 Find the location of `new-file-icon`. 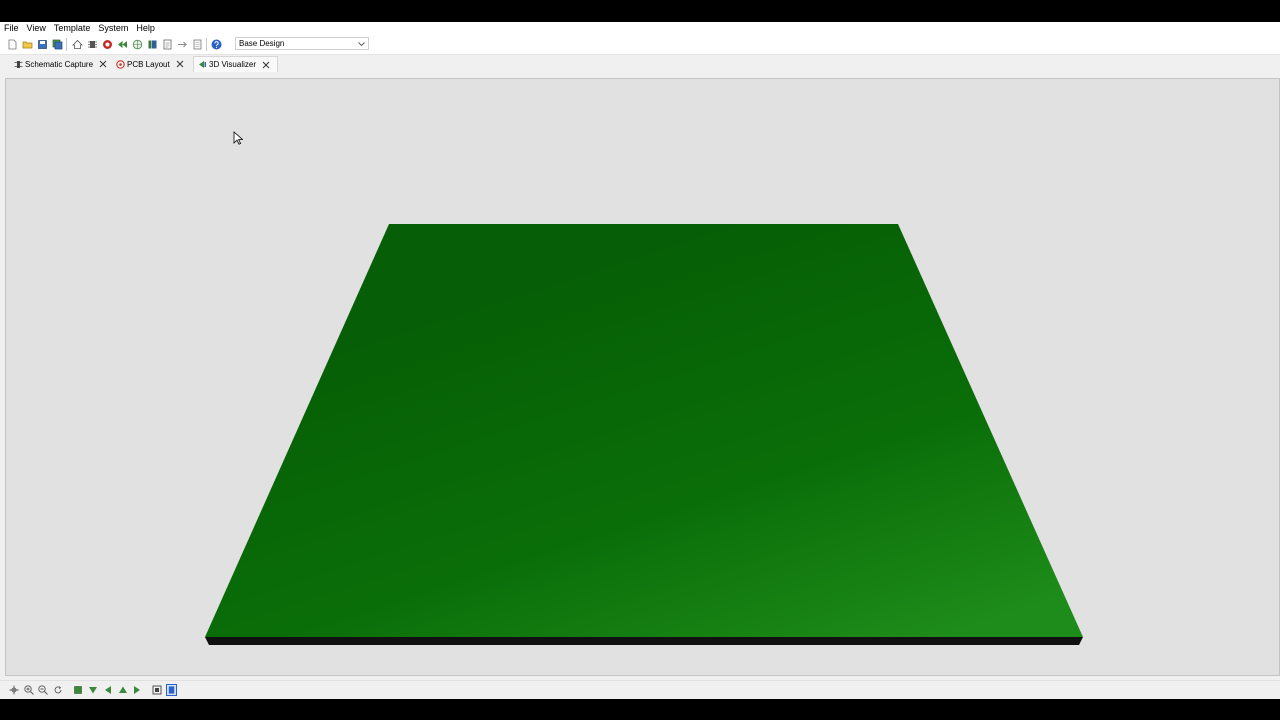

new-file-icon is located at coordinates (12, 44).